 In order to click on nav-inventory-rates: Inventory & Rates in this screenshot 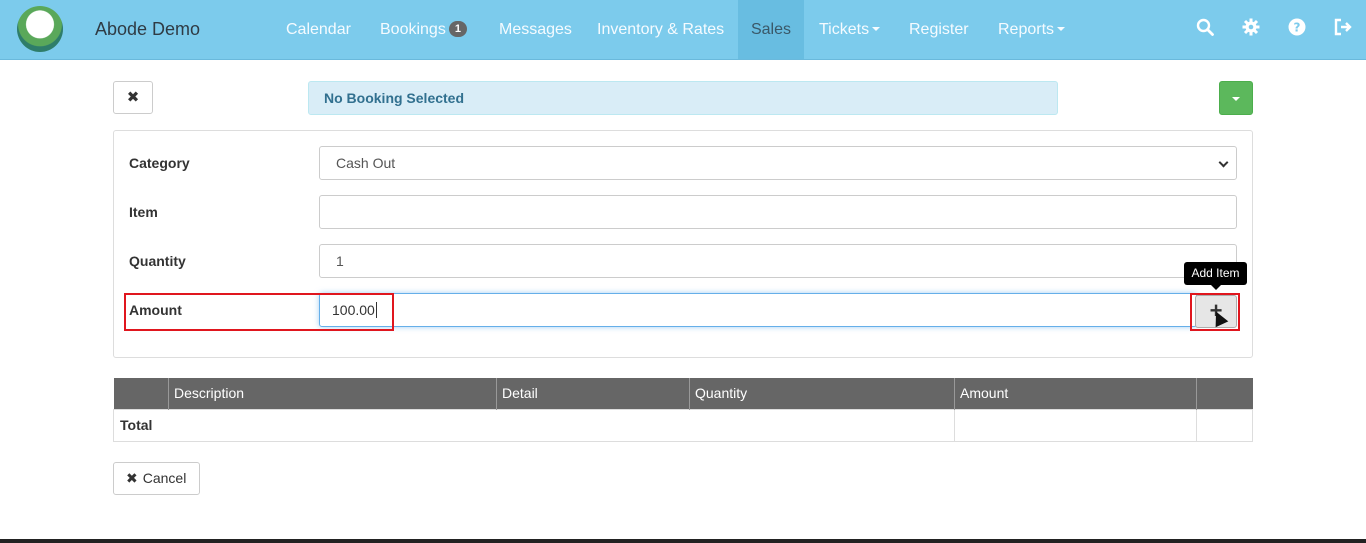, I will do `click(660, 29)`.